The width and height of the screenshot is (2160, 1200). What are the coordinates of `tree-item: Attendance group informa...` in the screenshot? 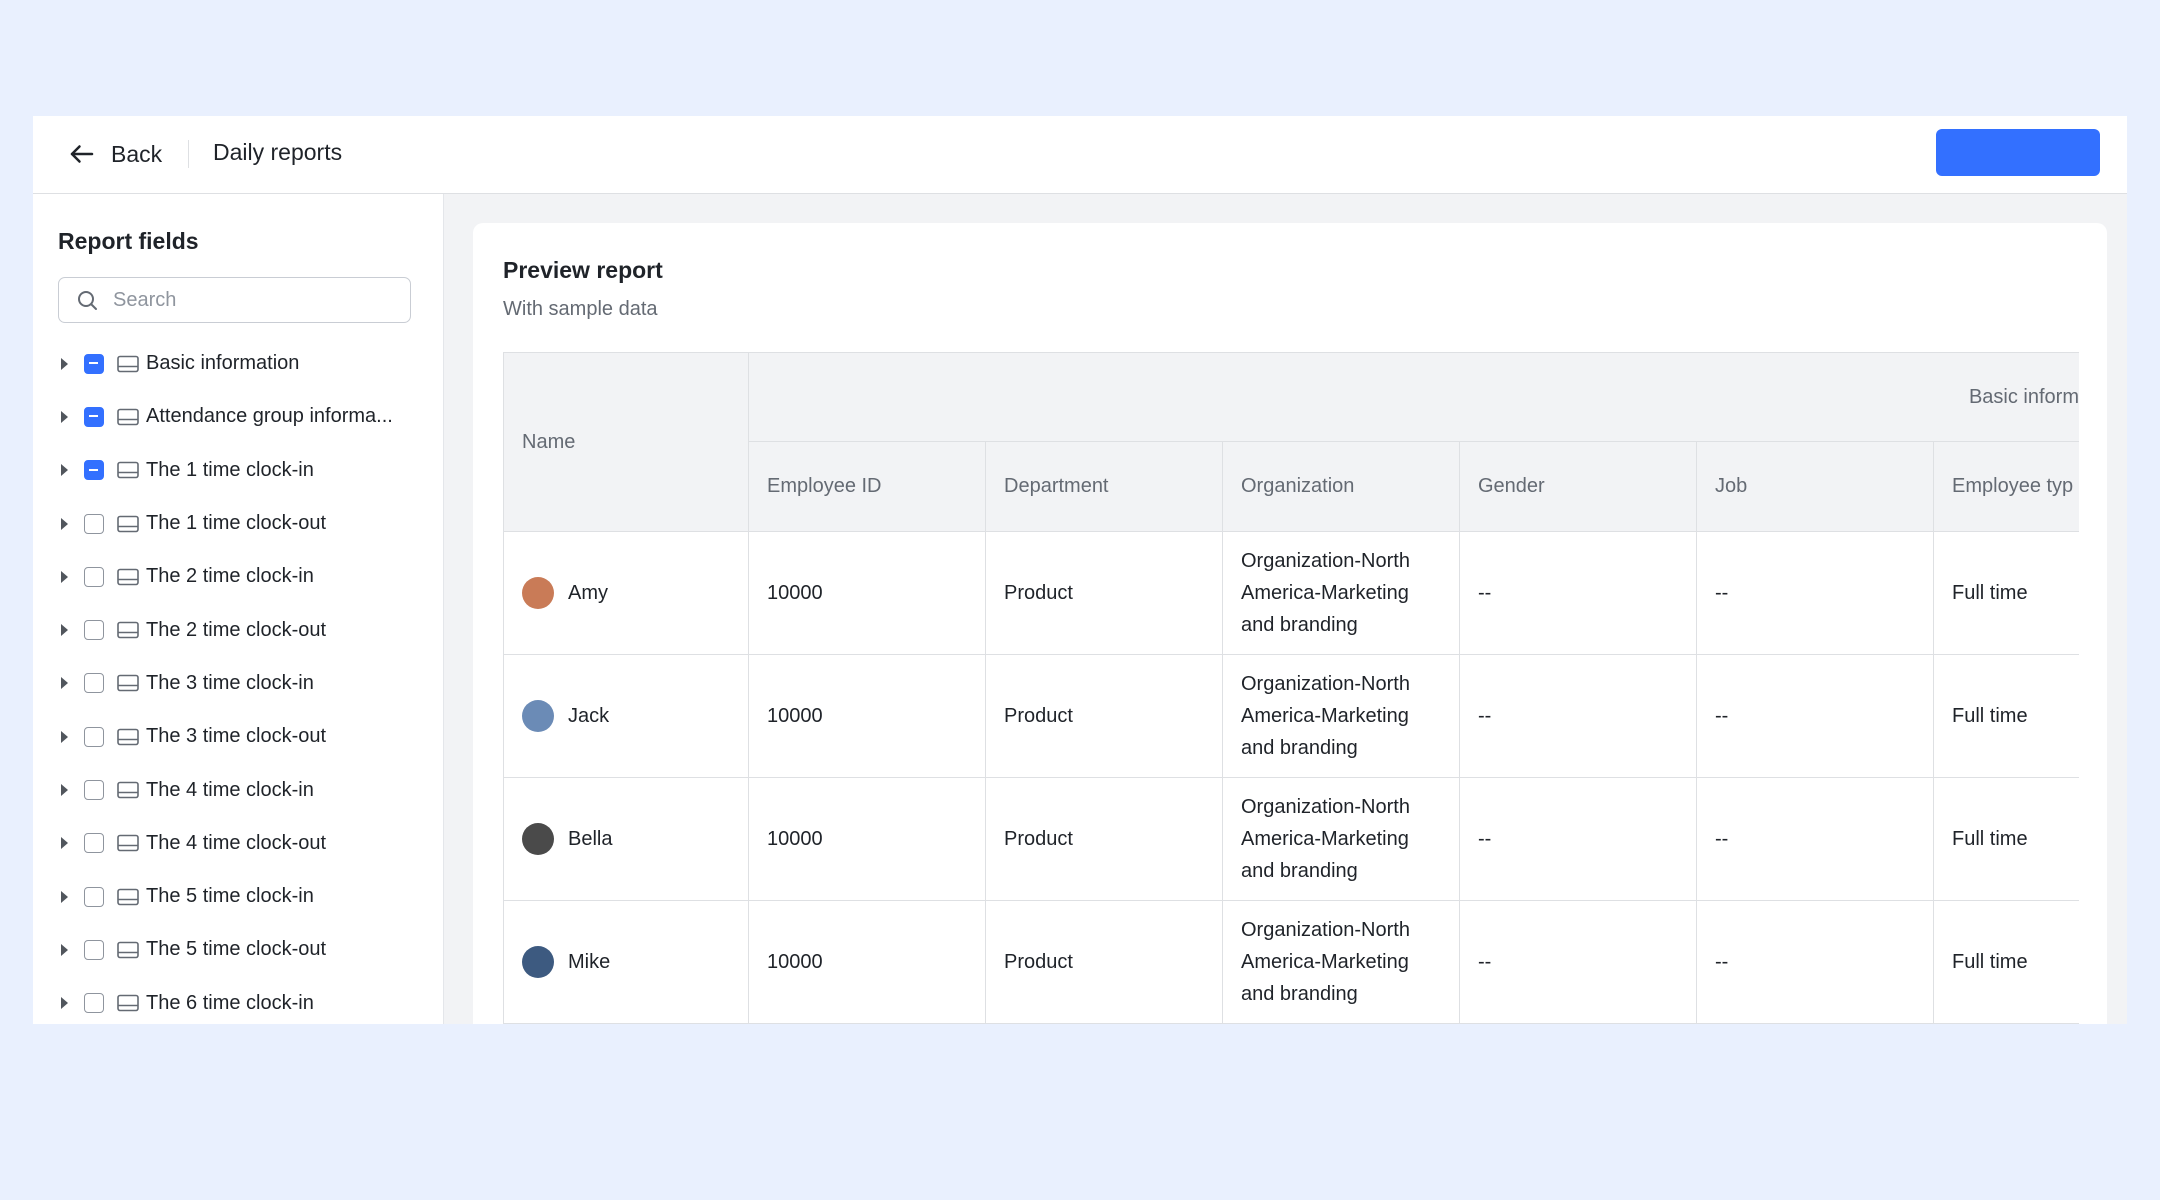 It's located at (238, 416).